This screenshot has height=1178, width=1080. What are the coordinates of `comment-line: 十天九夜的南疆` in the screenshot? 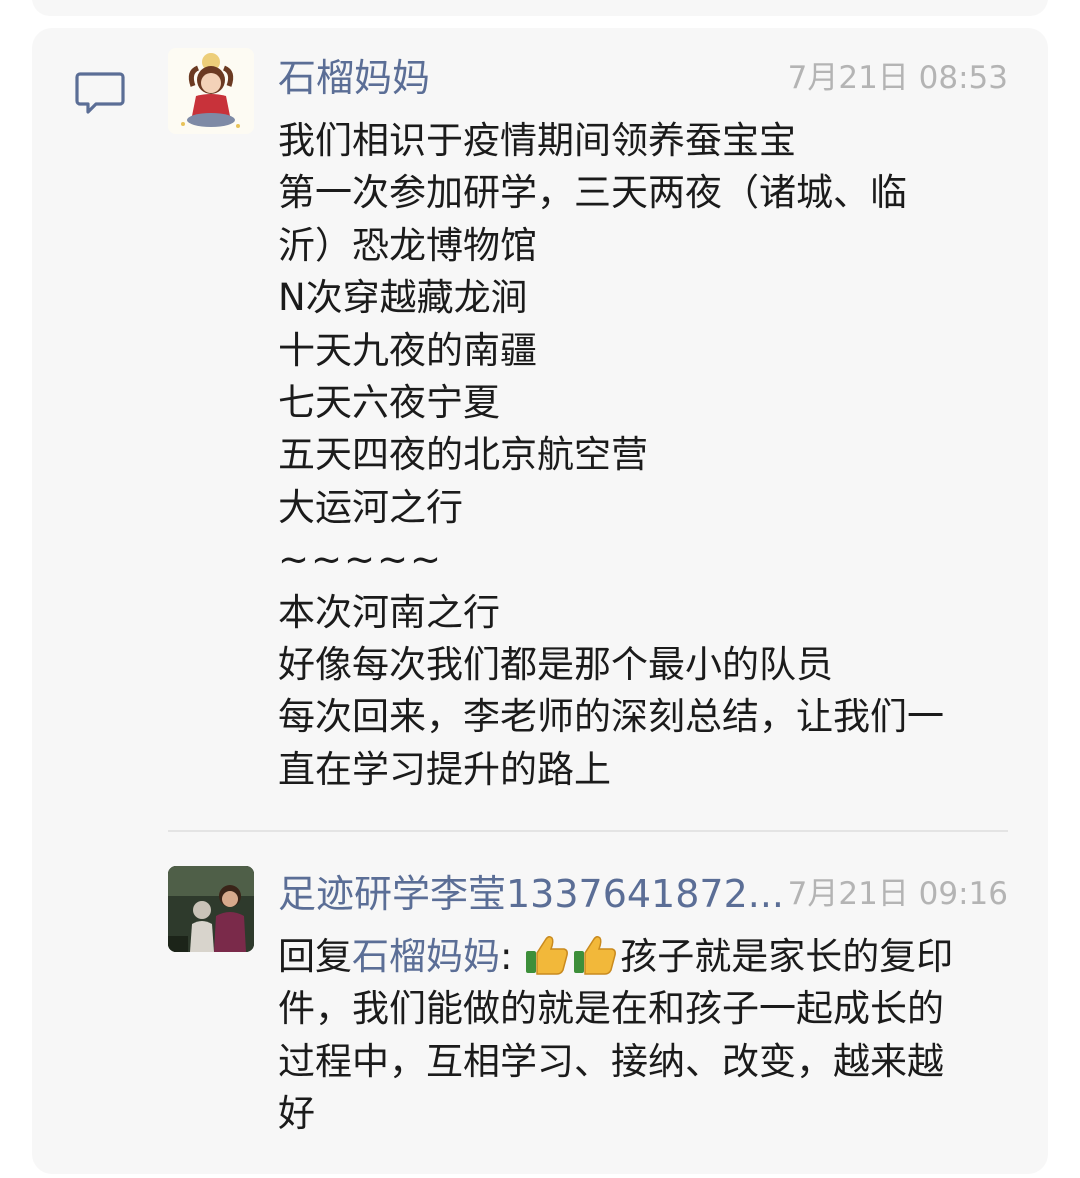 It's located at (407, 350).